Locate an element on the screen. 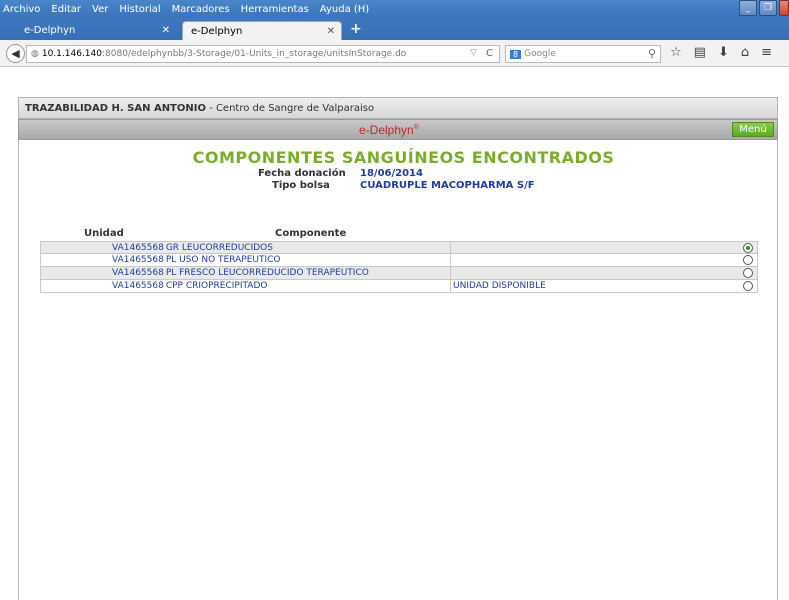  page-title: COMPONENTES SANGUÍNEOS ENCONTRADOS is located at coordinates (403, 157).